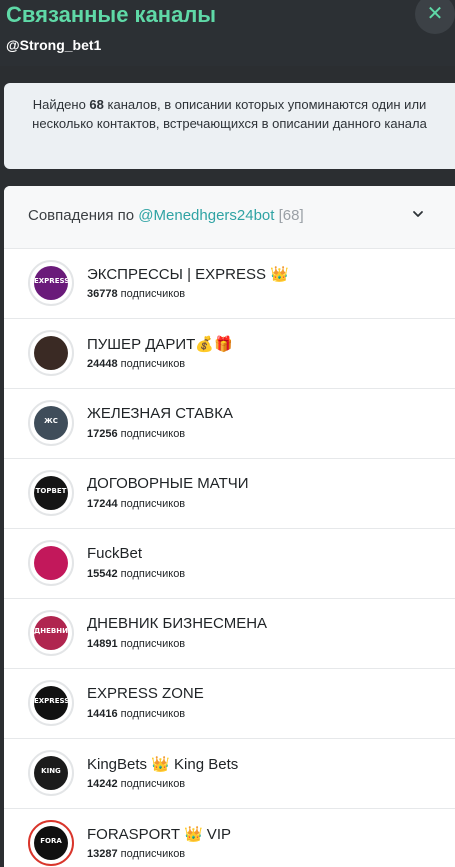 Image resolution: width=455 pixels, height=867 pixels. I want to click on avatar-logo-text: ЖС, so click(51, 421).